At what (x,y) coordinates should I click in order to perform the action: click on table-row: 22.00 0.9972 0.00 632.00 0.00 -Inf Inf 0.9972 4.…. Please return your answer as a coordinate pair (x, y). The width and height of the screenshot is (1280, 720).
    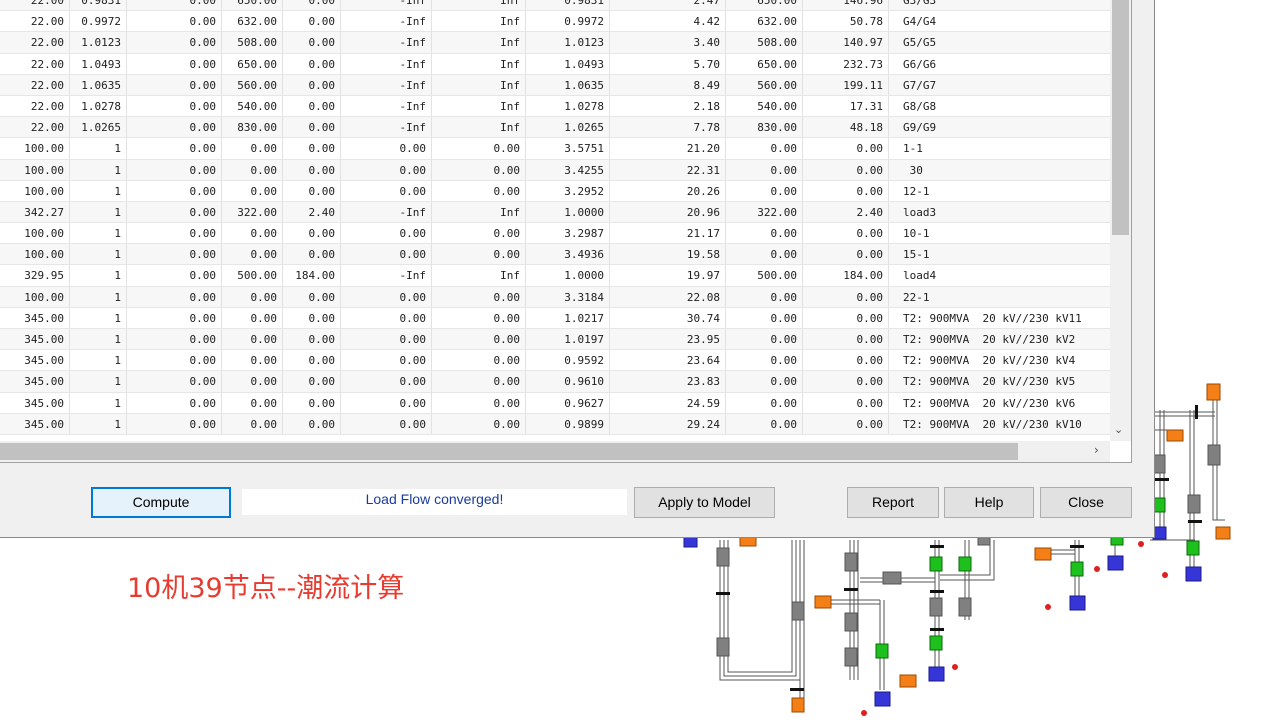
    Looking at the image, I should click on (555, 22).